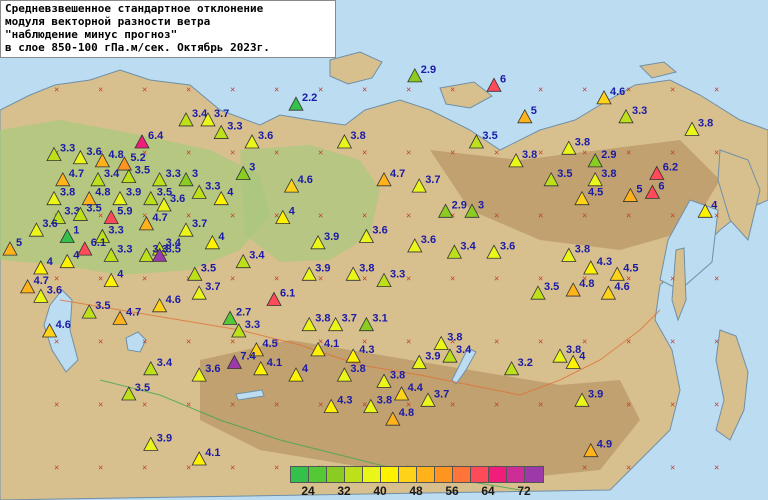  What do you see at coordinates (452, 491) in the screenshot?
I see `color-scale-label: 56` at bounding box center [452, 491].